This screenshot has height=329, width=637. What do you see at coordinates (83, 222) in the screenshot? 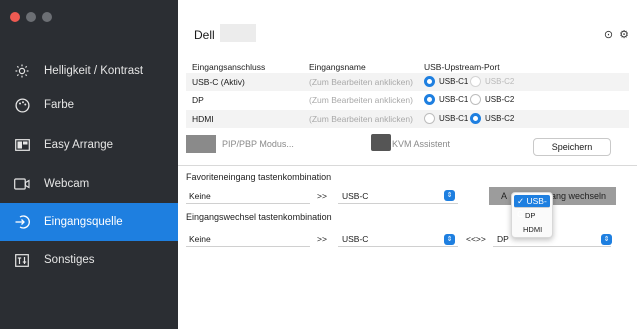
I see `sidebar-item-label: Eingangsquelle` at bounding box center [83, 222].